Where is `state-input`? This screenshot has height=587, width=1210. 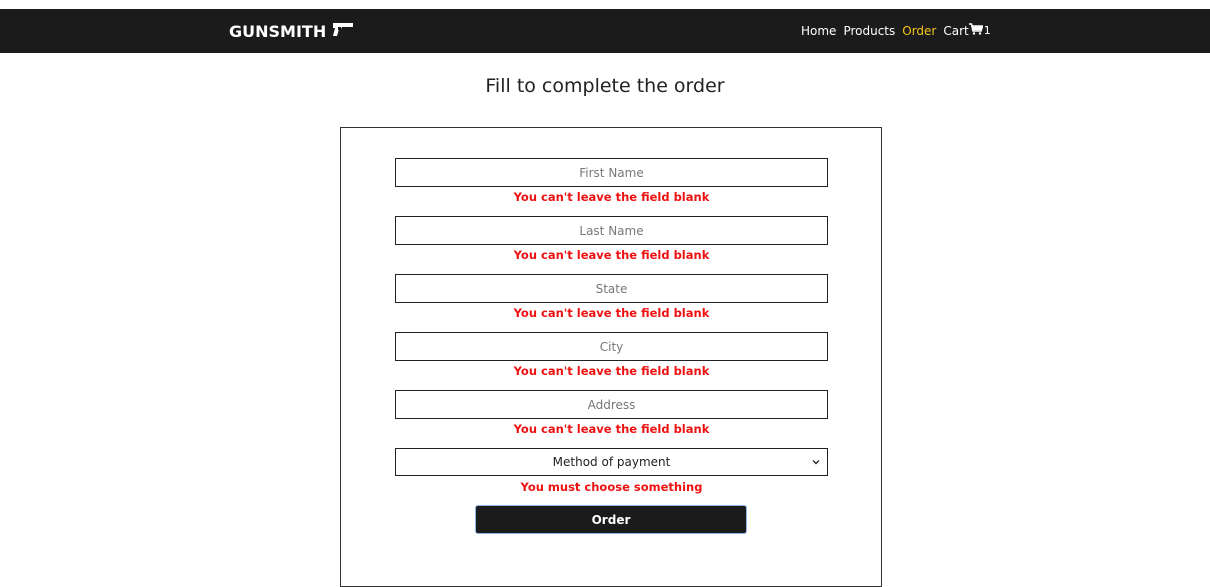 state-input is located at coordinates (611, 288).